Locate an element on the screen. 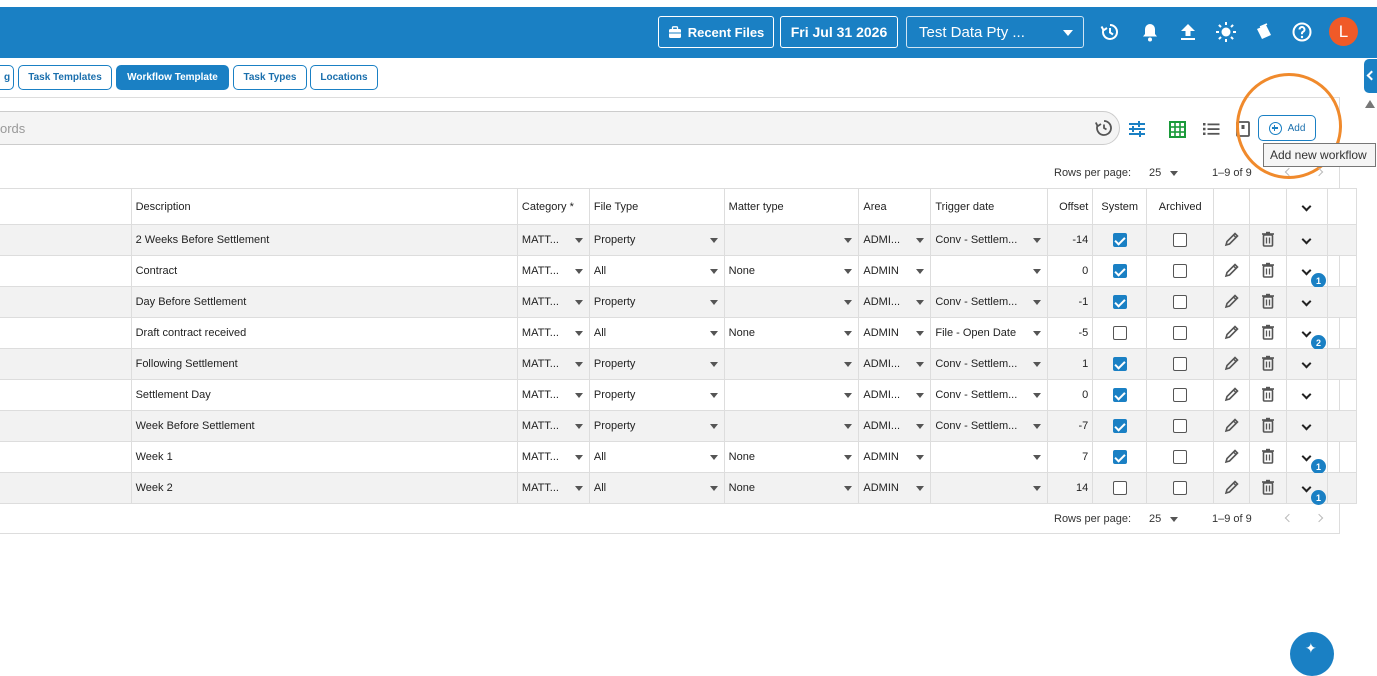 Image resolution: width=1377 pixels, height=676 pixels. tab-locations: Locations is located at coordinates (344, 77).